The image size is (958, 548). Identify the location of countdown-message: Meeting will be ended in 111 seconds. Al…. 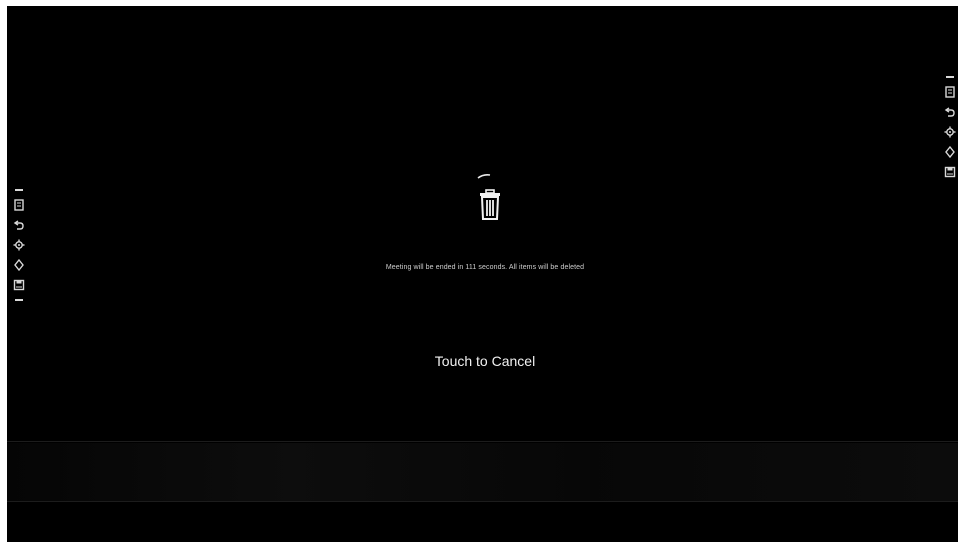
(485, 267).